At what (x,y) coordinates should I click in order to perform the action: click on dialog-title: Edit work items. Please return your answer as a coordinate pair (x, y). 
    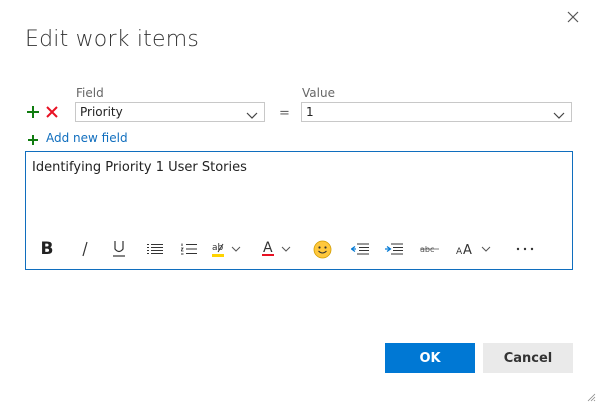
    Looking at the image, I should click on (112, 39).